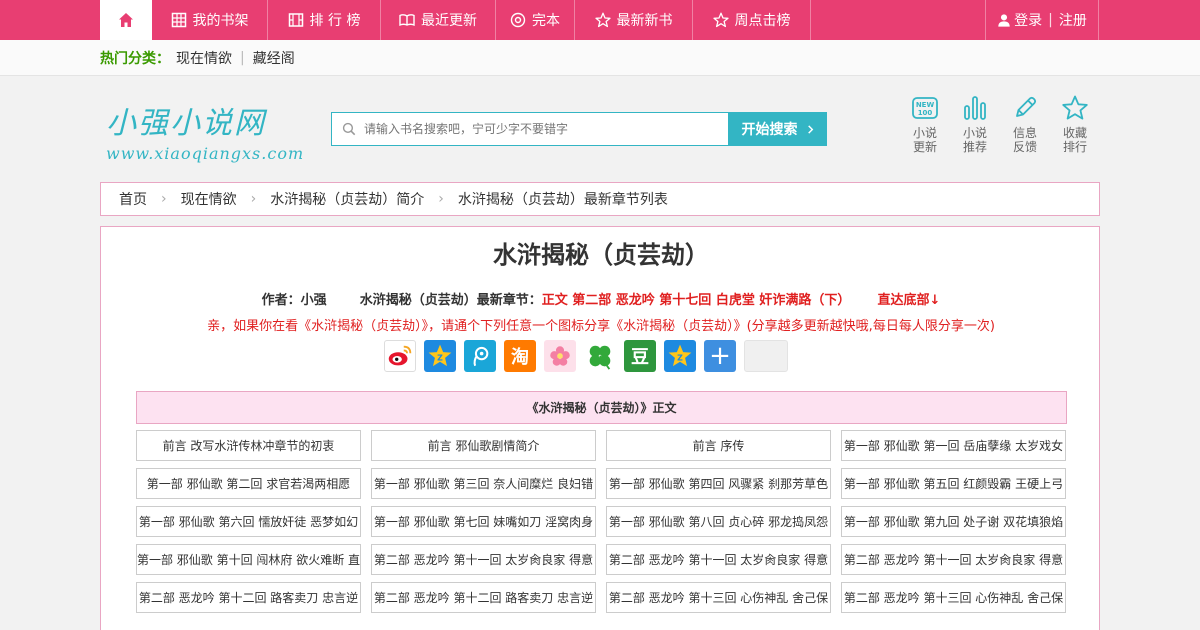 The image size is (1200, 630). I want to click on search-input, so click(539, 129).